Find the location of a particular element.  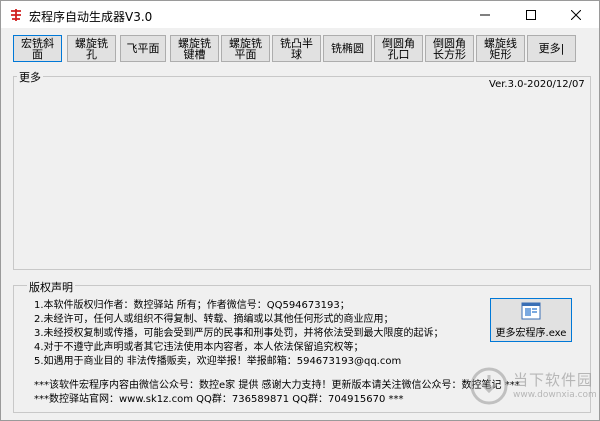

copyright-line-2: 2.未经许可，任何人或组织不得复制、转载、摘编或以其他任何形式的商业应用； is located at coordinates (214, 319).